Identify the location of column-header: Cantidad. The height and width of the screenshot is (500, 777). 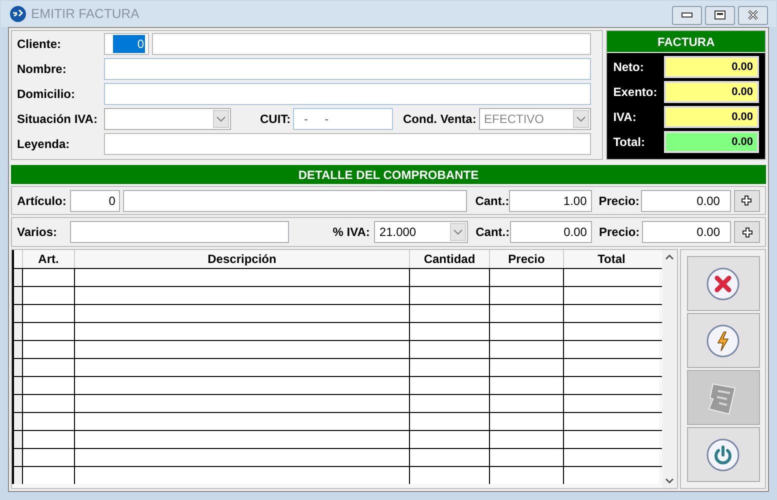
(449, 259).